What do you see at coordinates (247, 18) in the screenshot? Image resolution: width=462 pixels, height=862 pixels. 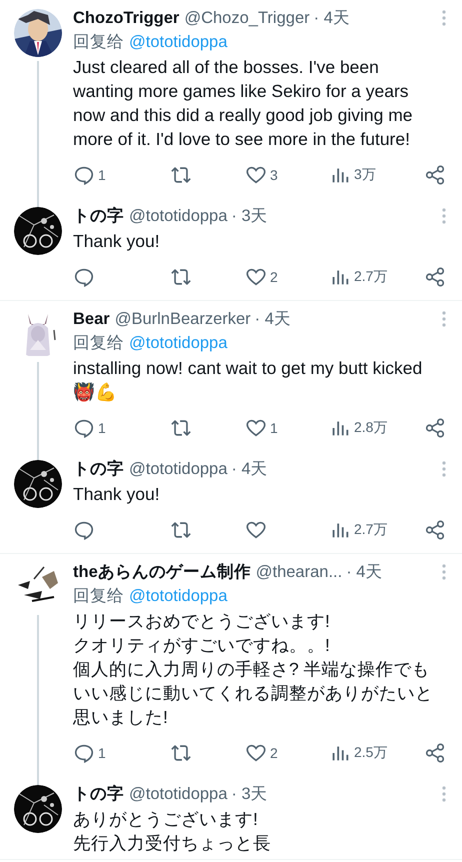 I see `user-handle: @Chozo_Trigger` at bounding box center [247, 18].